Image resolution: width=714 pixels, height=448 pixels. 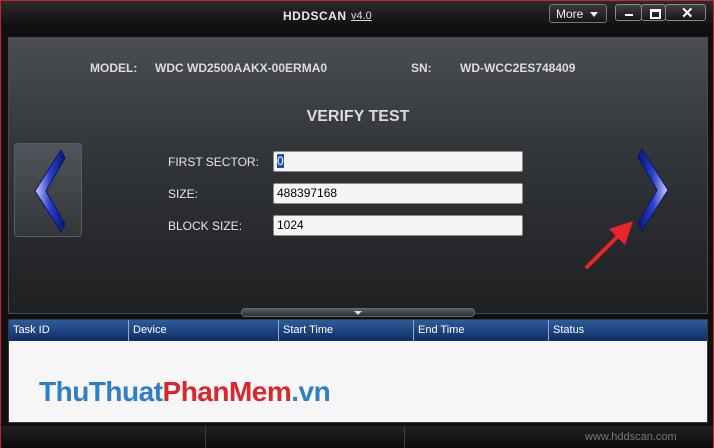 What do you see at coordinates (311, 391) in the screenshot?
I see `watermark-part3: .vn` at bounding box center [311, 391].